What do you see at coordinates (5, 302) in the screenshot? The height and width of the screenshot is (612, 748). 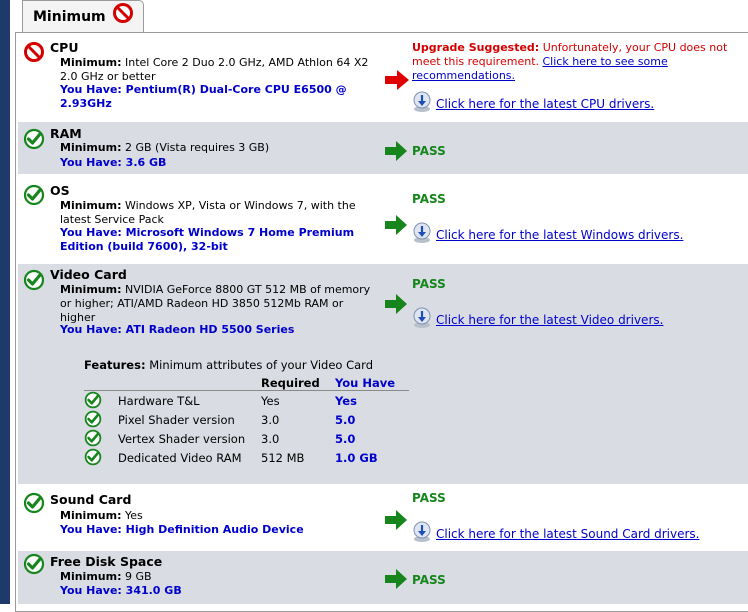 I see `left-edge-strip` at bounding box center [5, 302].